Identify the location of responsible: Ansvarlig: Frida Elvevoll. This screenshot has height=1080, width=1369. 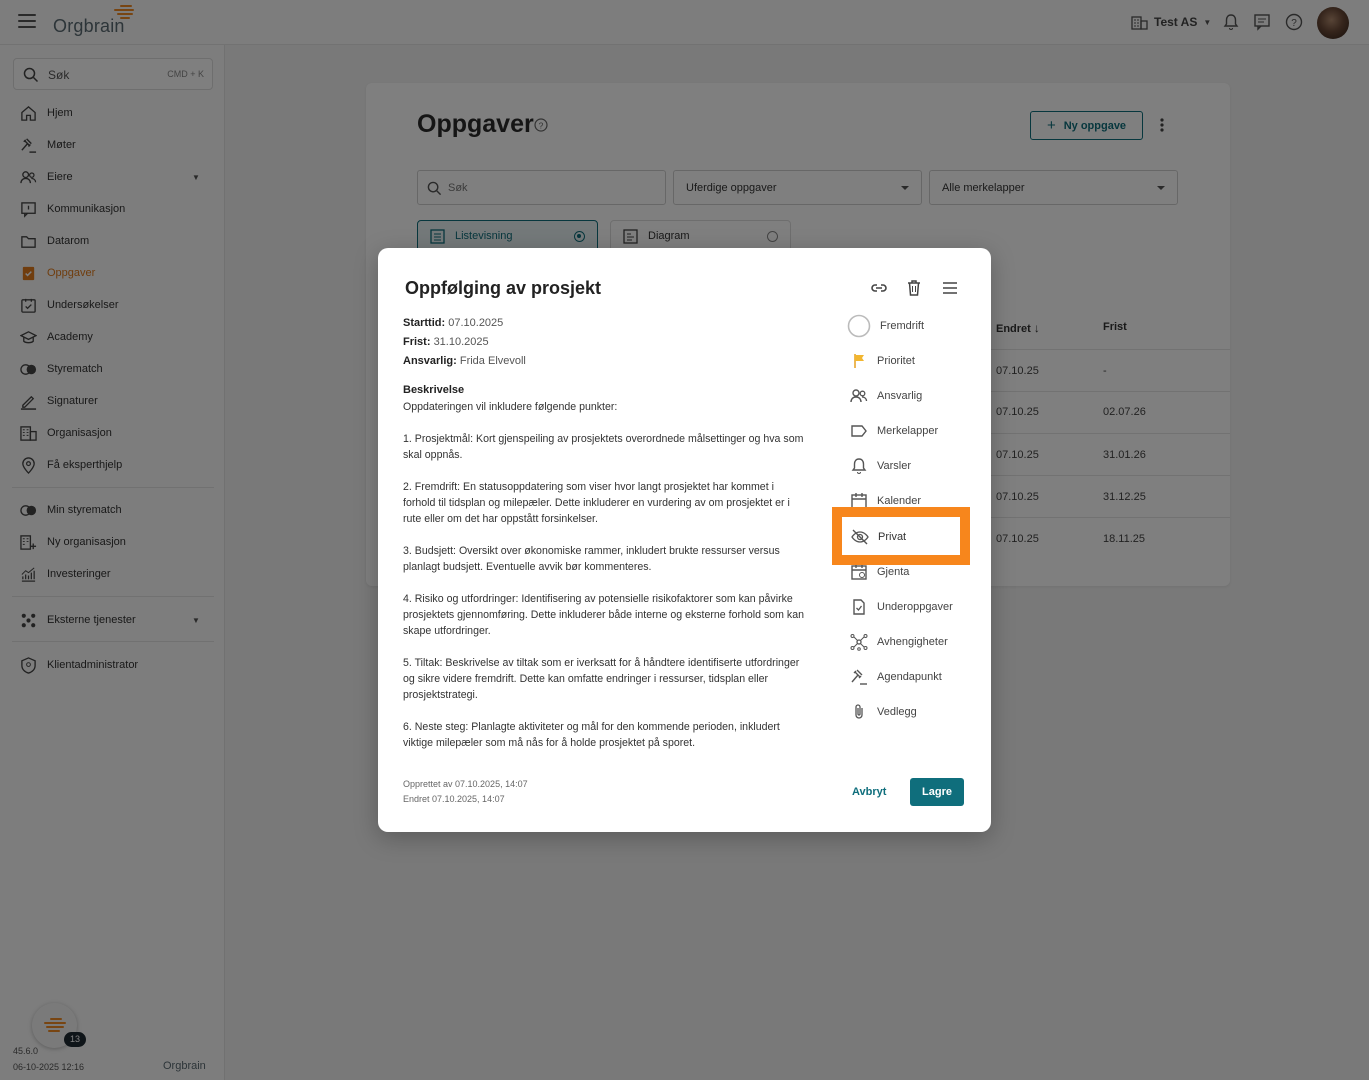
(464, 361).